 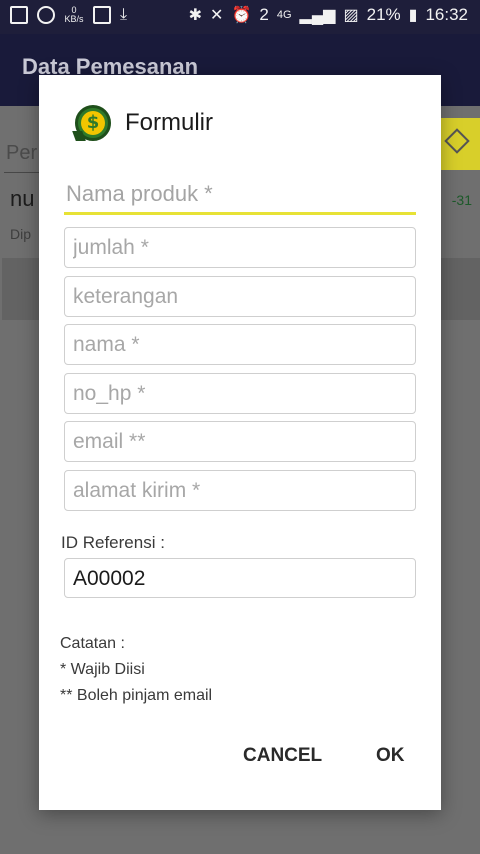 I want to click on email-field, so click(x=240, y=441).